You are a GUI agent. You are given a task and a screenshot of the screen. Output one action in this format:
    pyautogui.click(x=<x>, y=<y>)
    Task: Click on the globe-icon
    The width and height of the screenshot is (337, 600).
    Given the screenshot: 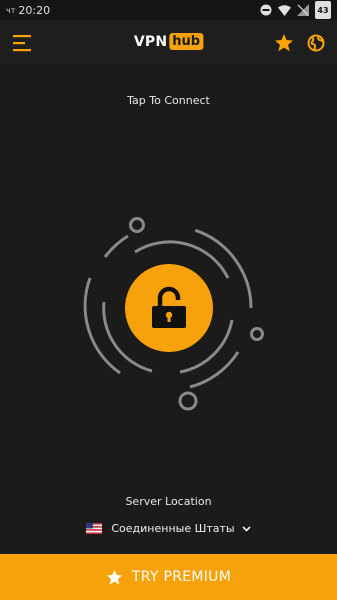 What is the action you would take?
    pyautogui.click(x=316, y=43)
    